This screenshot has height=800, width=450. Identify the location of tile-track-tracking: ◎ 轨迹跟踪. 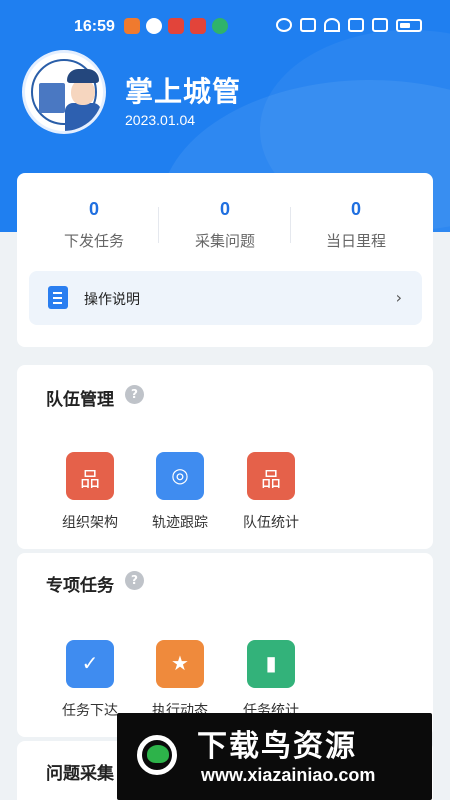
(180, 492).